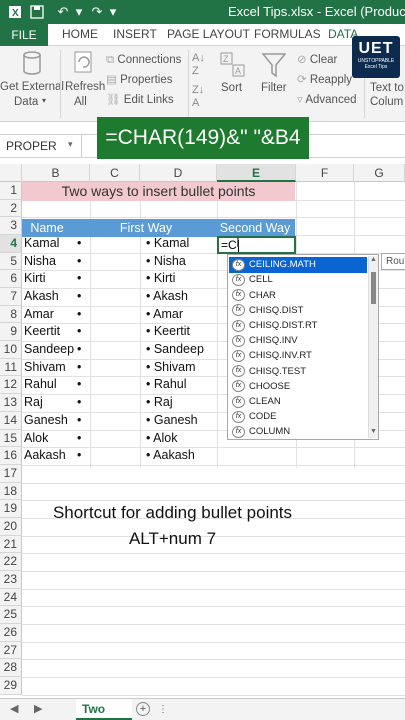  Describe the element at coordinates (256, 245) in the screenshot. I see `active-cell-e4: =C` at that location.